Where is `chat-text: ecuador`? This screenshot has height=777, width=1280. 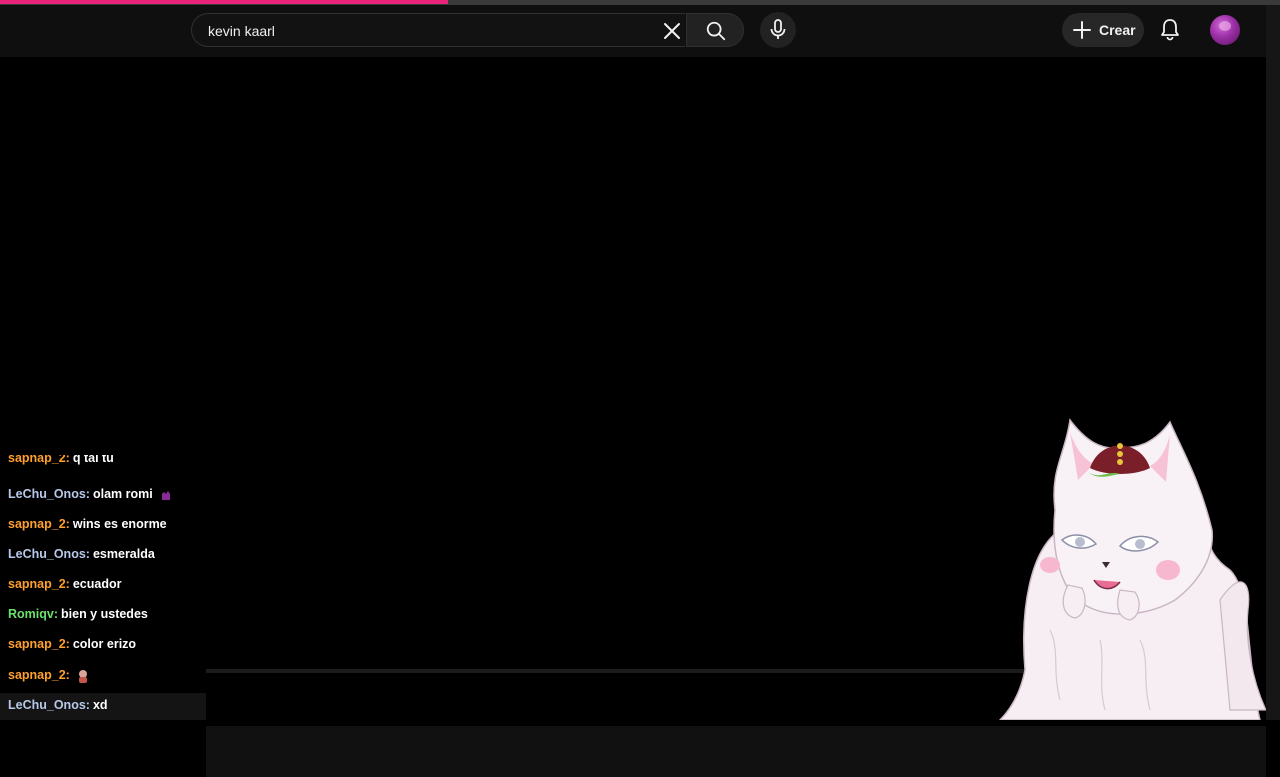
chat-text: ecuador is located at coordinates (97, 584).